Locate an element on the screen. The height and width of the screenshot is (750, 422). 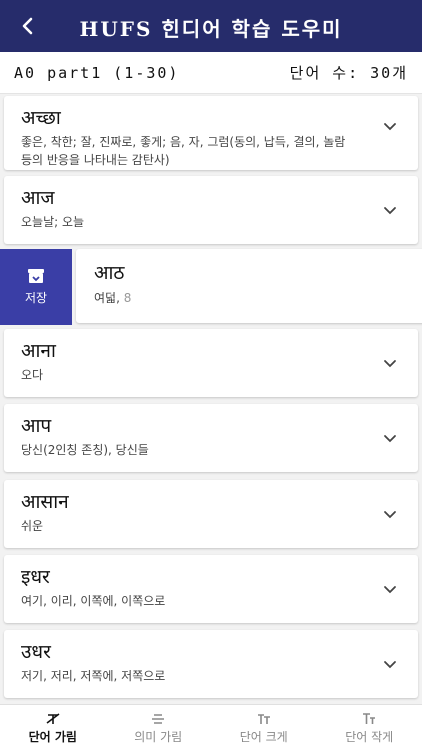
word-card: आज 오늘날; 오늘 is located at coordinates (211, 210).